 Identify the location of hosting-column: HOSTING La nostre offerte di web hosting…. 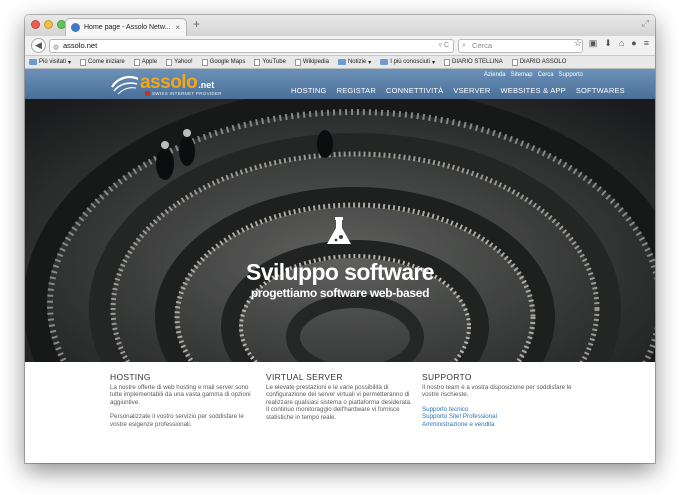
(185, 404).